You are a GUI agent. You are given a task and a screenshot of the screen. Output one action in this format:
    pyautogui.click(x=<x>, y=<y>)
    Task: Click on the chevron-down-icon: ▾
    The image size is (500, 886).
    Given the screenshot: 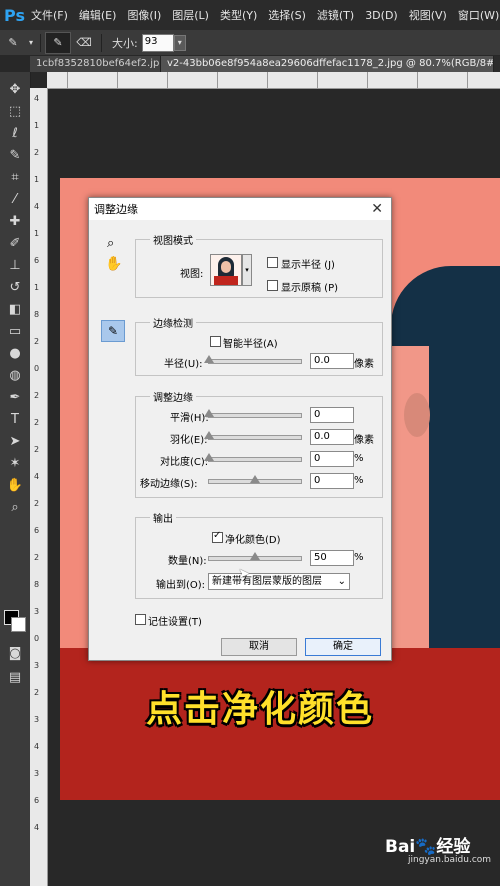 What is the action you would take?
    pyautogui.click(x=31, y=43)
    